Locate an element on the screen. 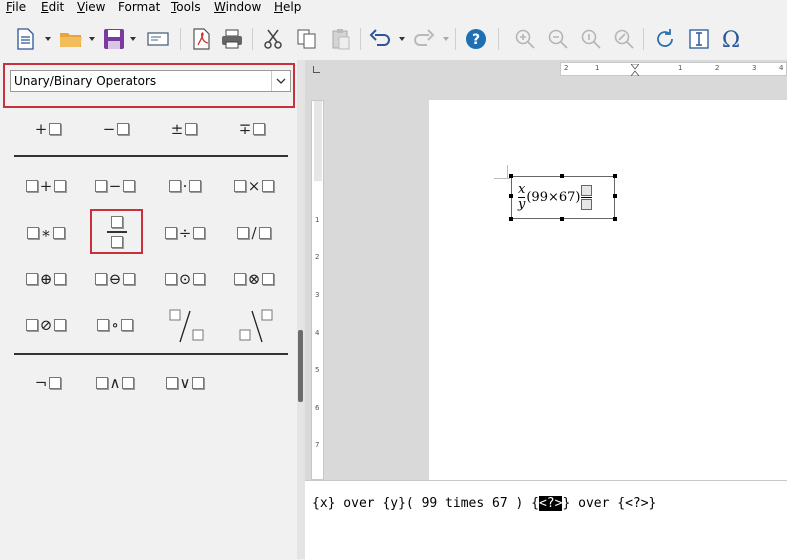 This screenshot has height=560, width=787. open-dropdown-arrow is located at coordinates (92, 39).